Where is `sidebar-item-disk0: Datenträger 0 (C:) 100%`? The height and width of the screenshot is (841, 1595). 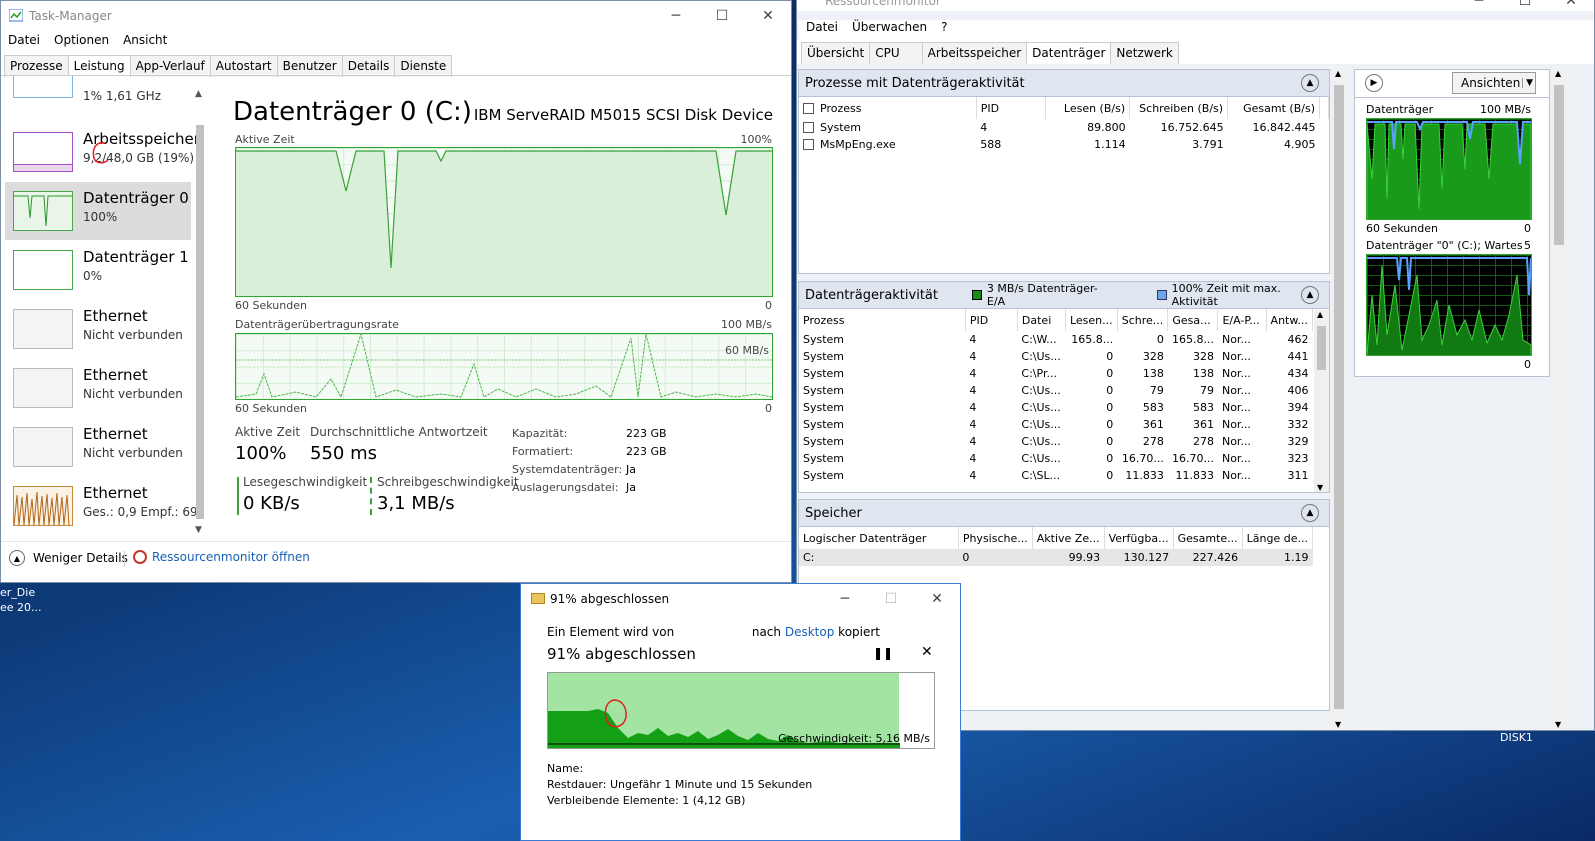 sidebar-item-disk0: Datenträger 0 (C:) 100% is located at coordinates (103, 213).